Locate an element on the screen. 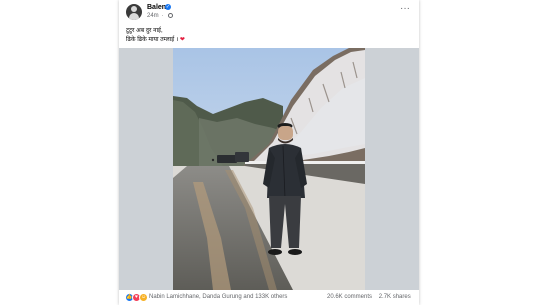 This screenshot has height=305, width=540. care-icon: ☺ is located at coordinates (143, 297).